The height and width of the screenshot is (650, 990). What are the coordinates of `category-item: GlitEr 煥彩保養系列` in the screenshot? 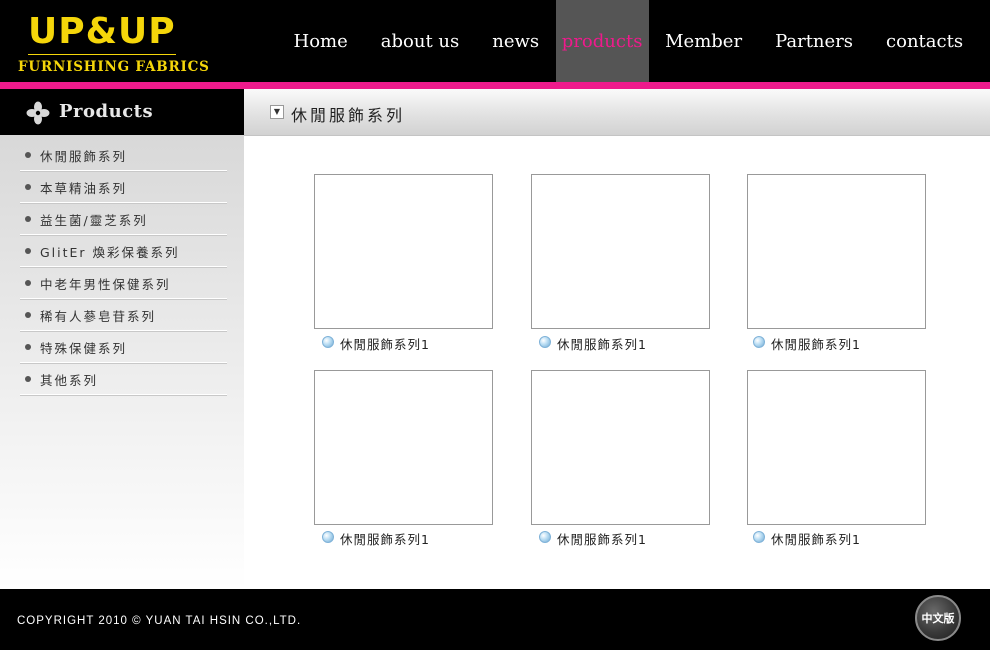 It's located at (123, 251).